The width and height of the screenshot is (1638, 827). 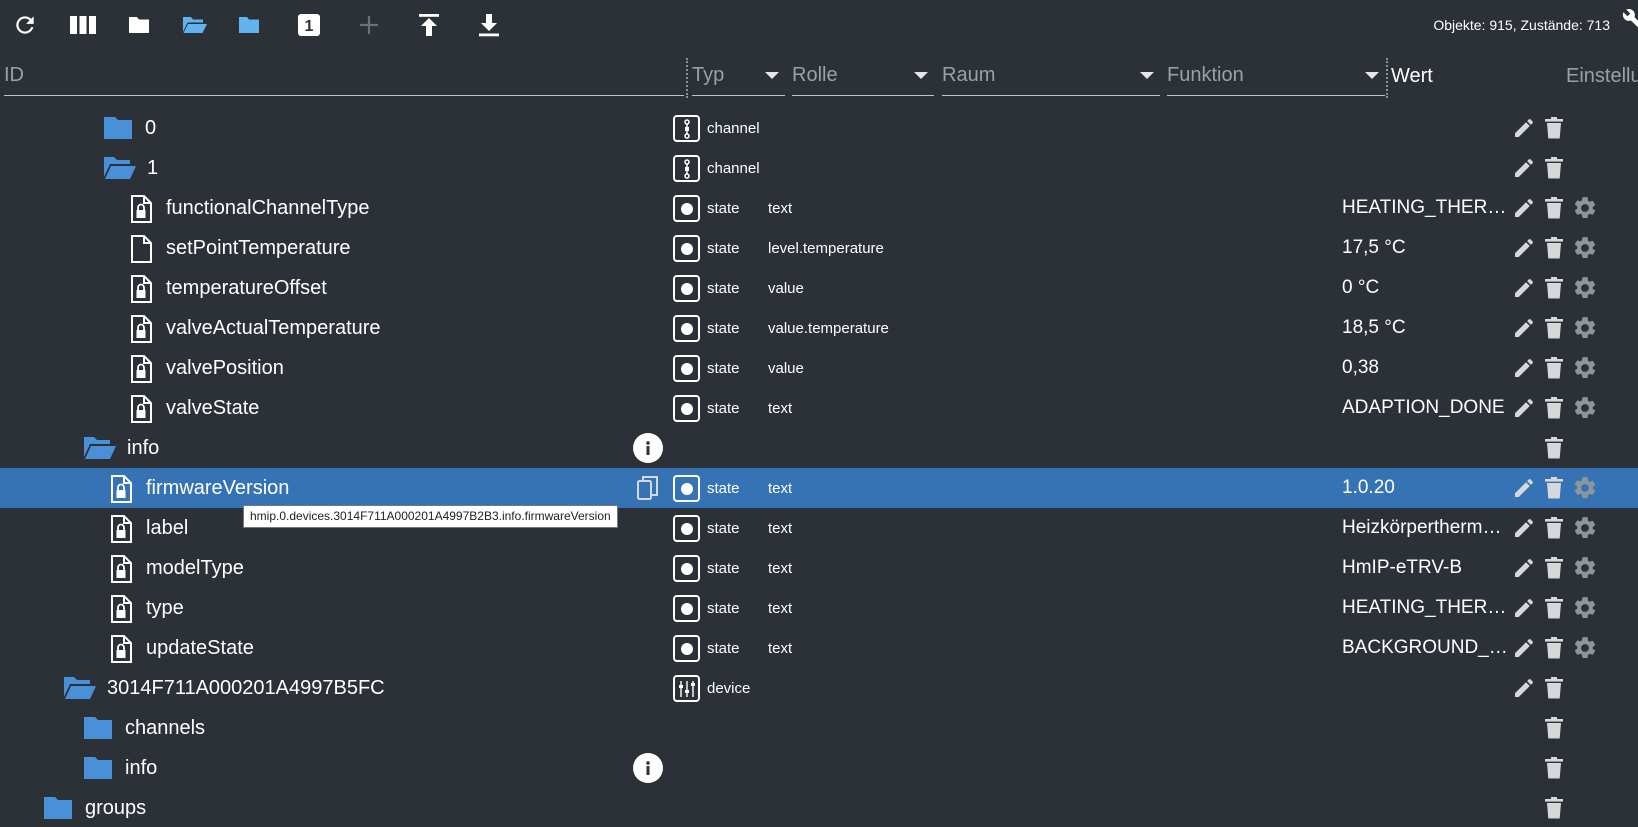 What do you see at coordinates (1402, 568) in the screenshot?
I see `value-cell: HmIP-eTRV-B` at bounding box center [1402, 568].